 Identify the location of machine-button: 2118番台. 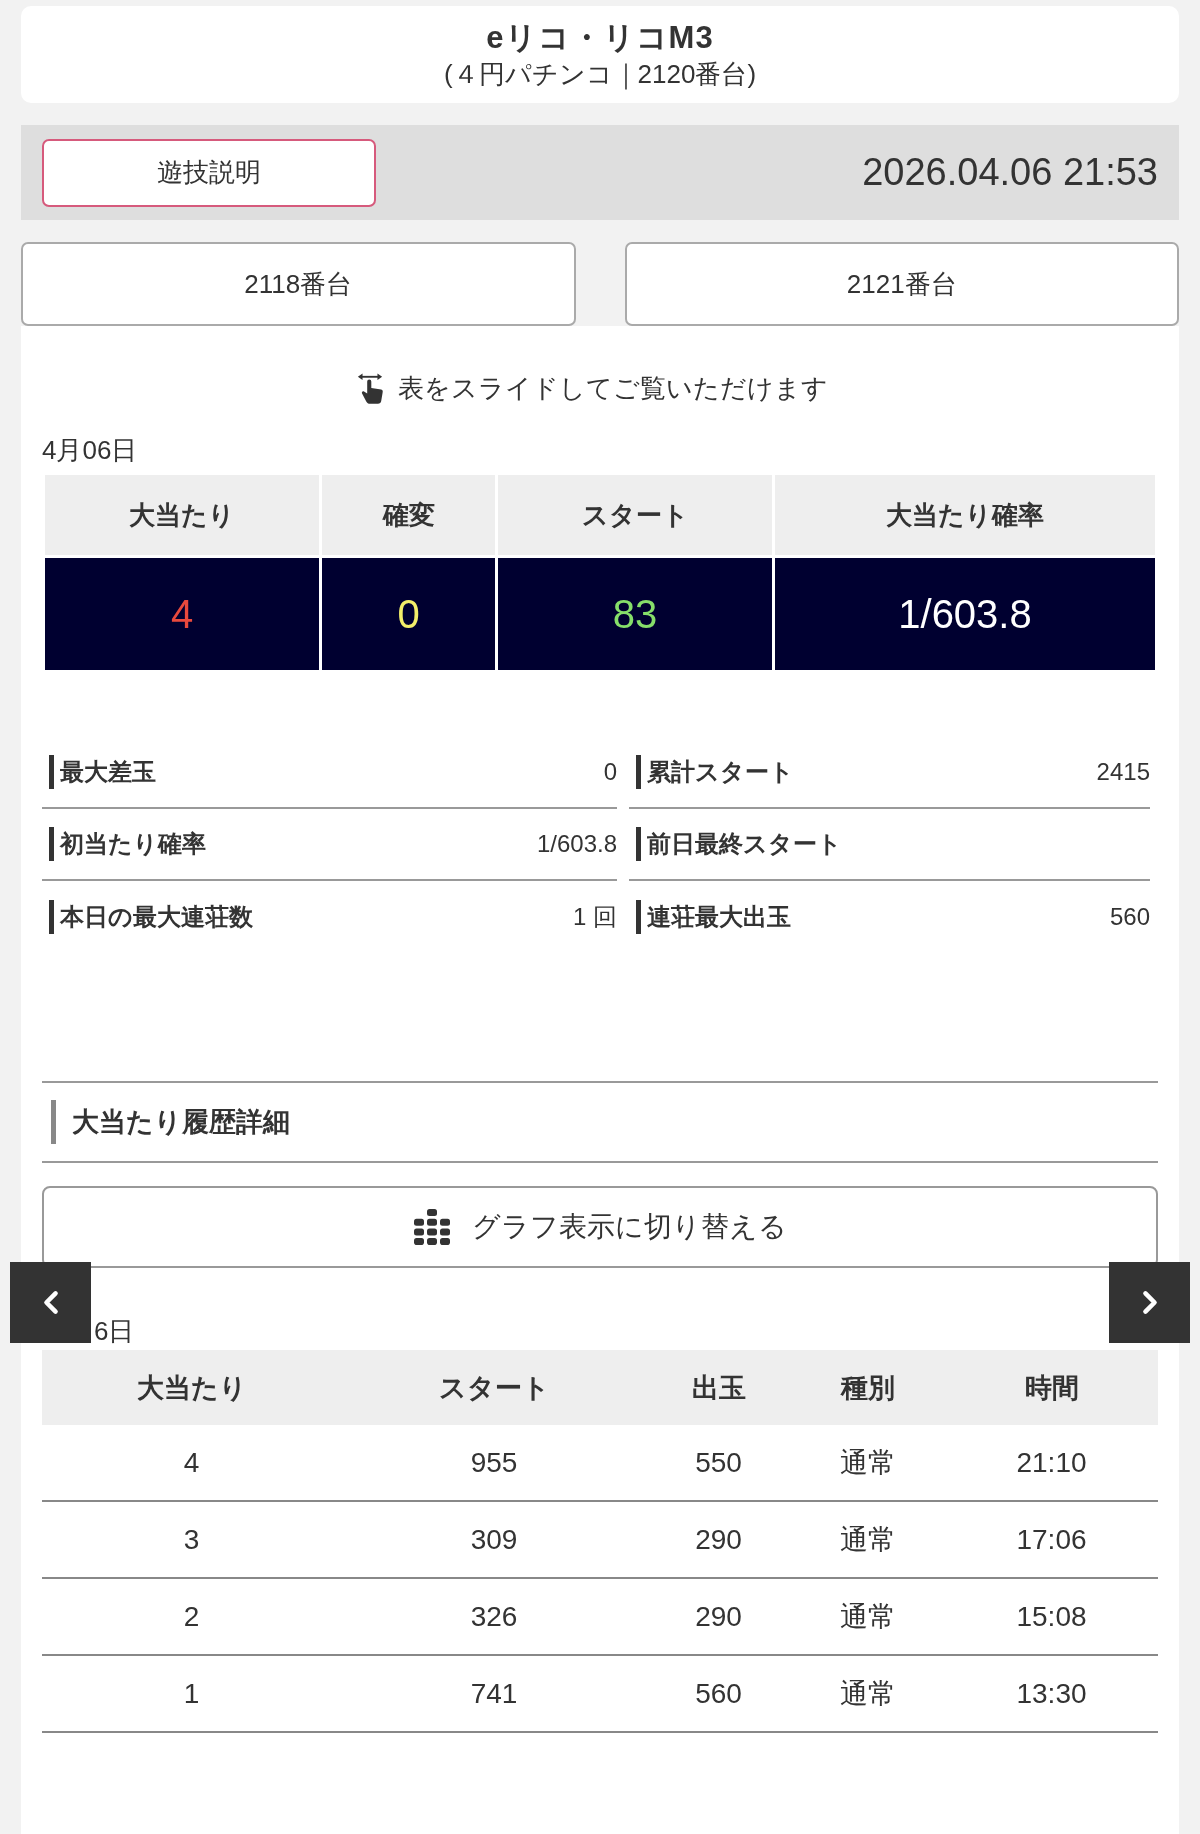
(298, 284).